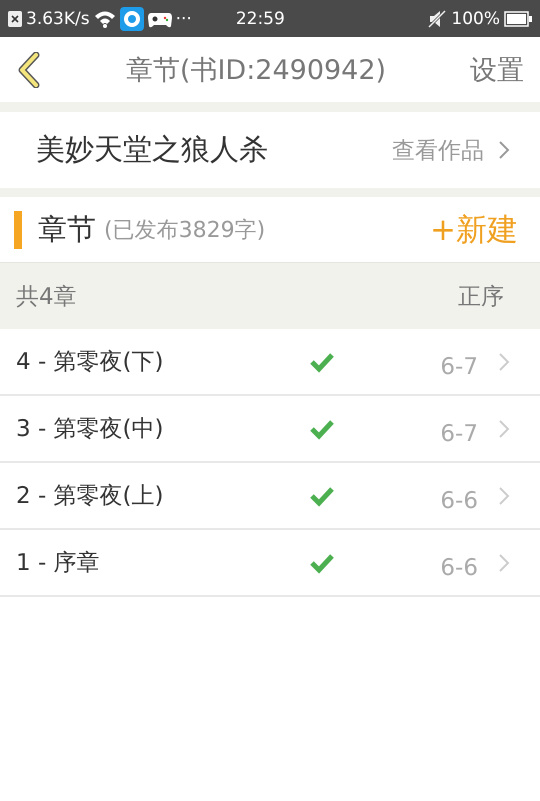 The image size is (540, 801). Describe the element at coordinates (58, 18) in the screenshot. I see `network-speed: 3.63K/s` at that location.